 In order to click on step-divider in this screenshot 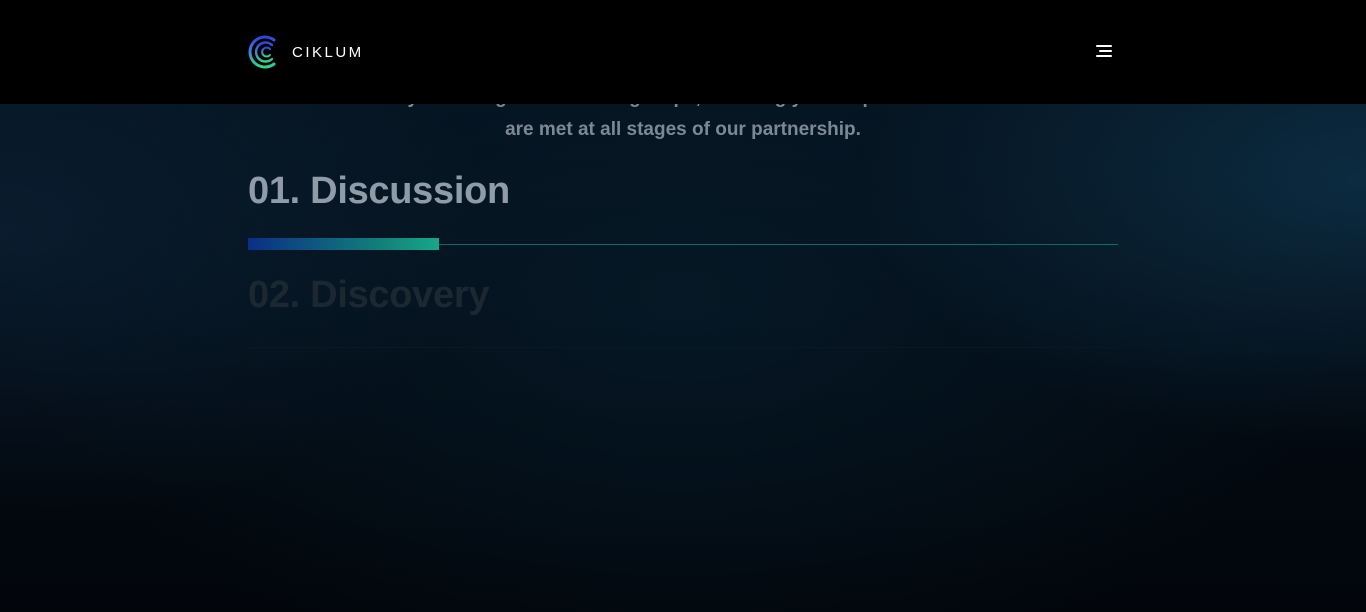, I will do `click(683, 347)`.